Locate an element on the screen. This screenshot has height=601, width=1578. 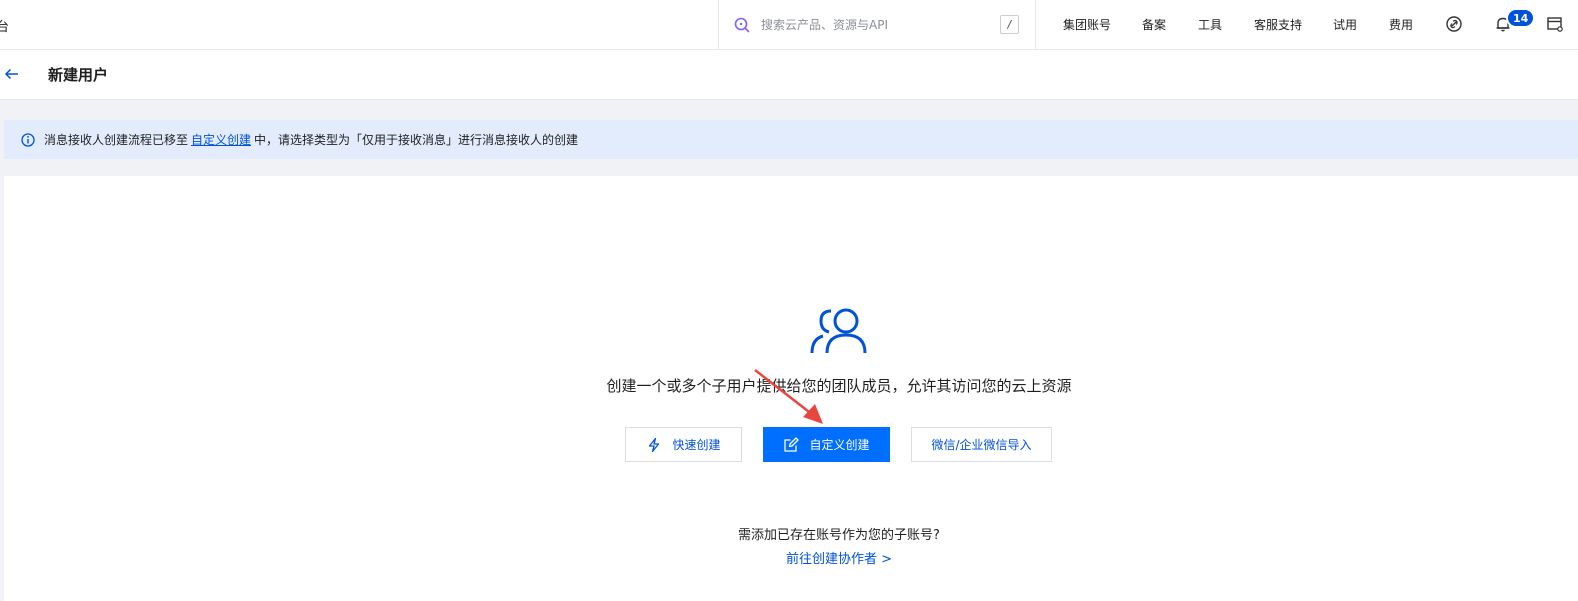
notification-badge: 14 is located at coordinates (1521, 18).